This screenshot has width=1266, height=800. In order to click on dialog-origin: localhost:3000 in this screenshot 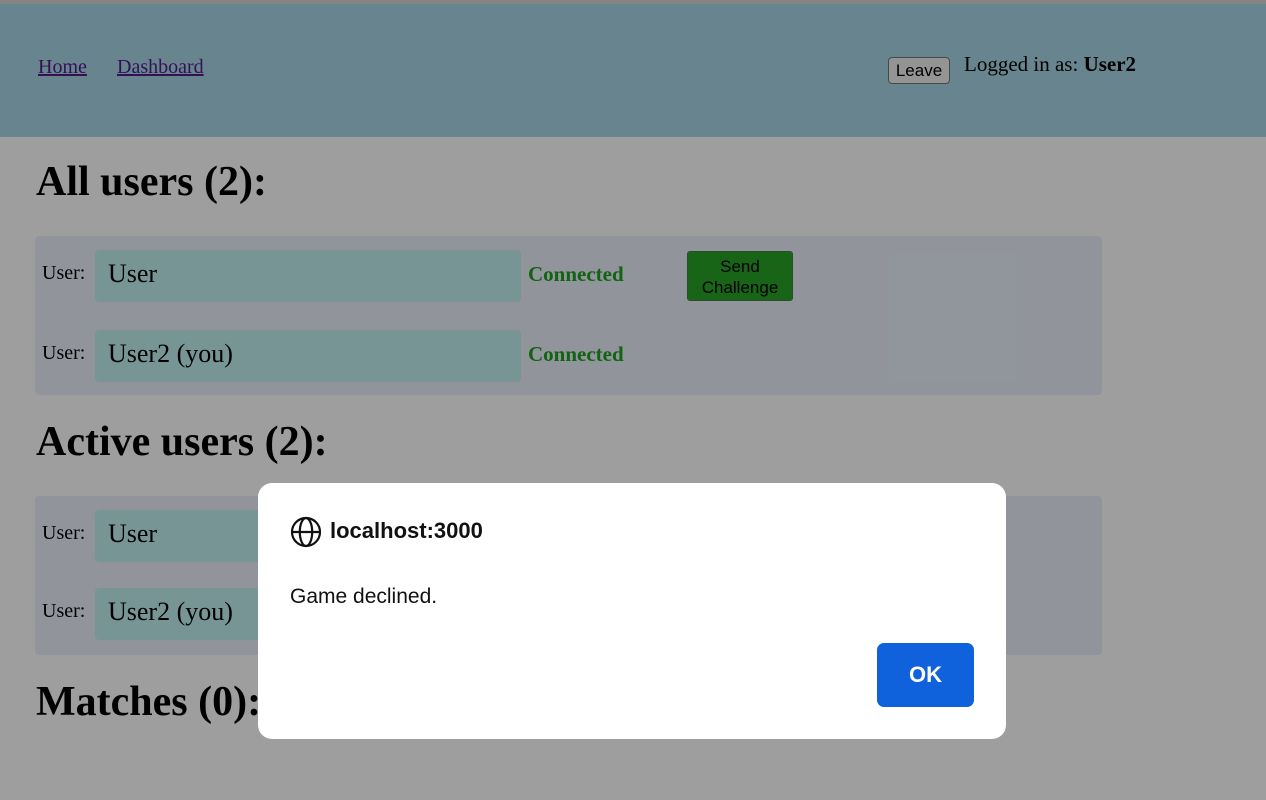, I will do `click(406, 530)`.